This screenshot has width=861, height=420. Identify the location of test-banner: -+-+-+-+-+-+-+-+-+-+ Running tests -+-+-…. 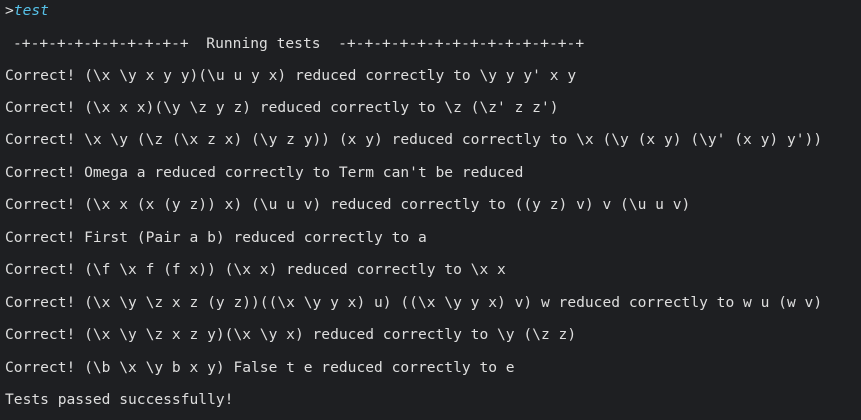
(299, 43).